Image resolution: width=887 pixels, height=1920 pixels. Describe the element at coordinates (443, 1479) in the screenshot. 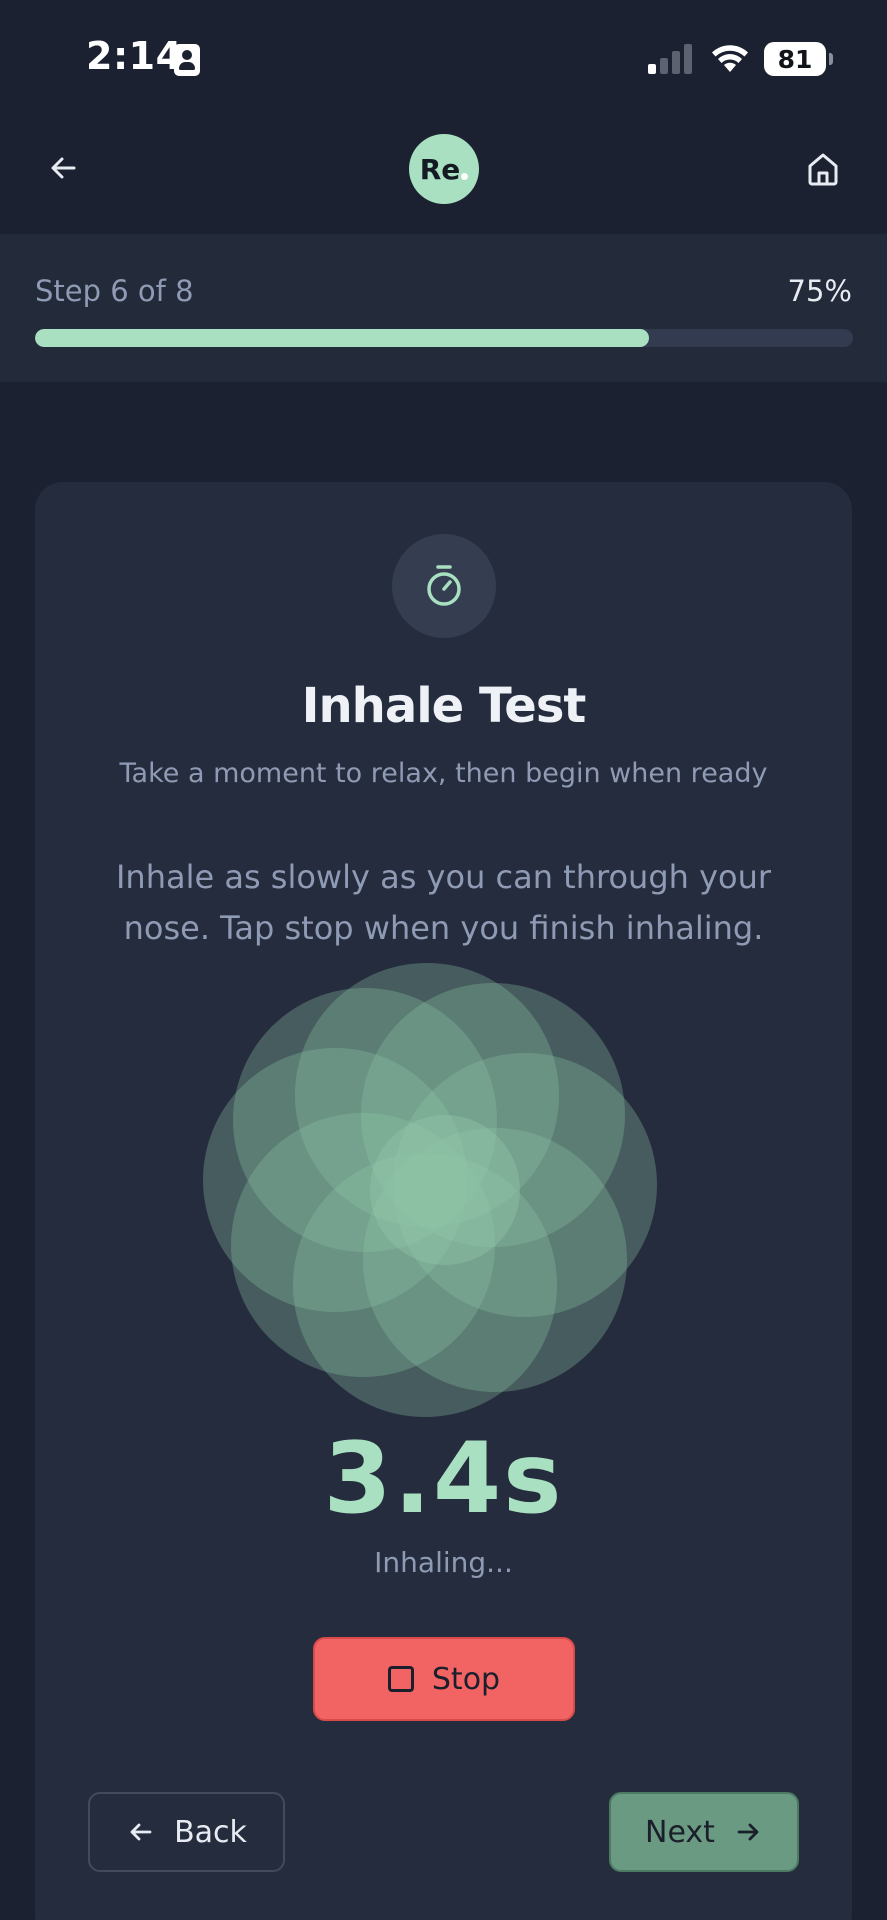

I see `timer-value: 3.4s` at that location.